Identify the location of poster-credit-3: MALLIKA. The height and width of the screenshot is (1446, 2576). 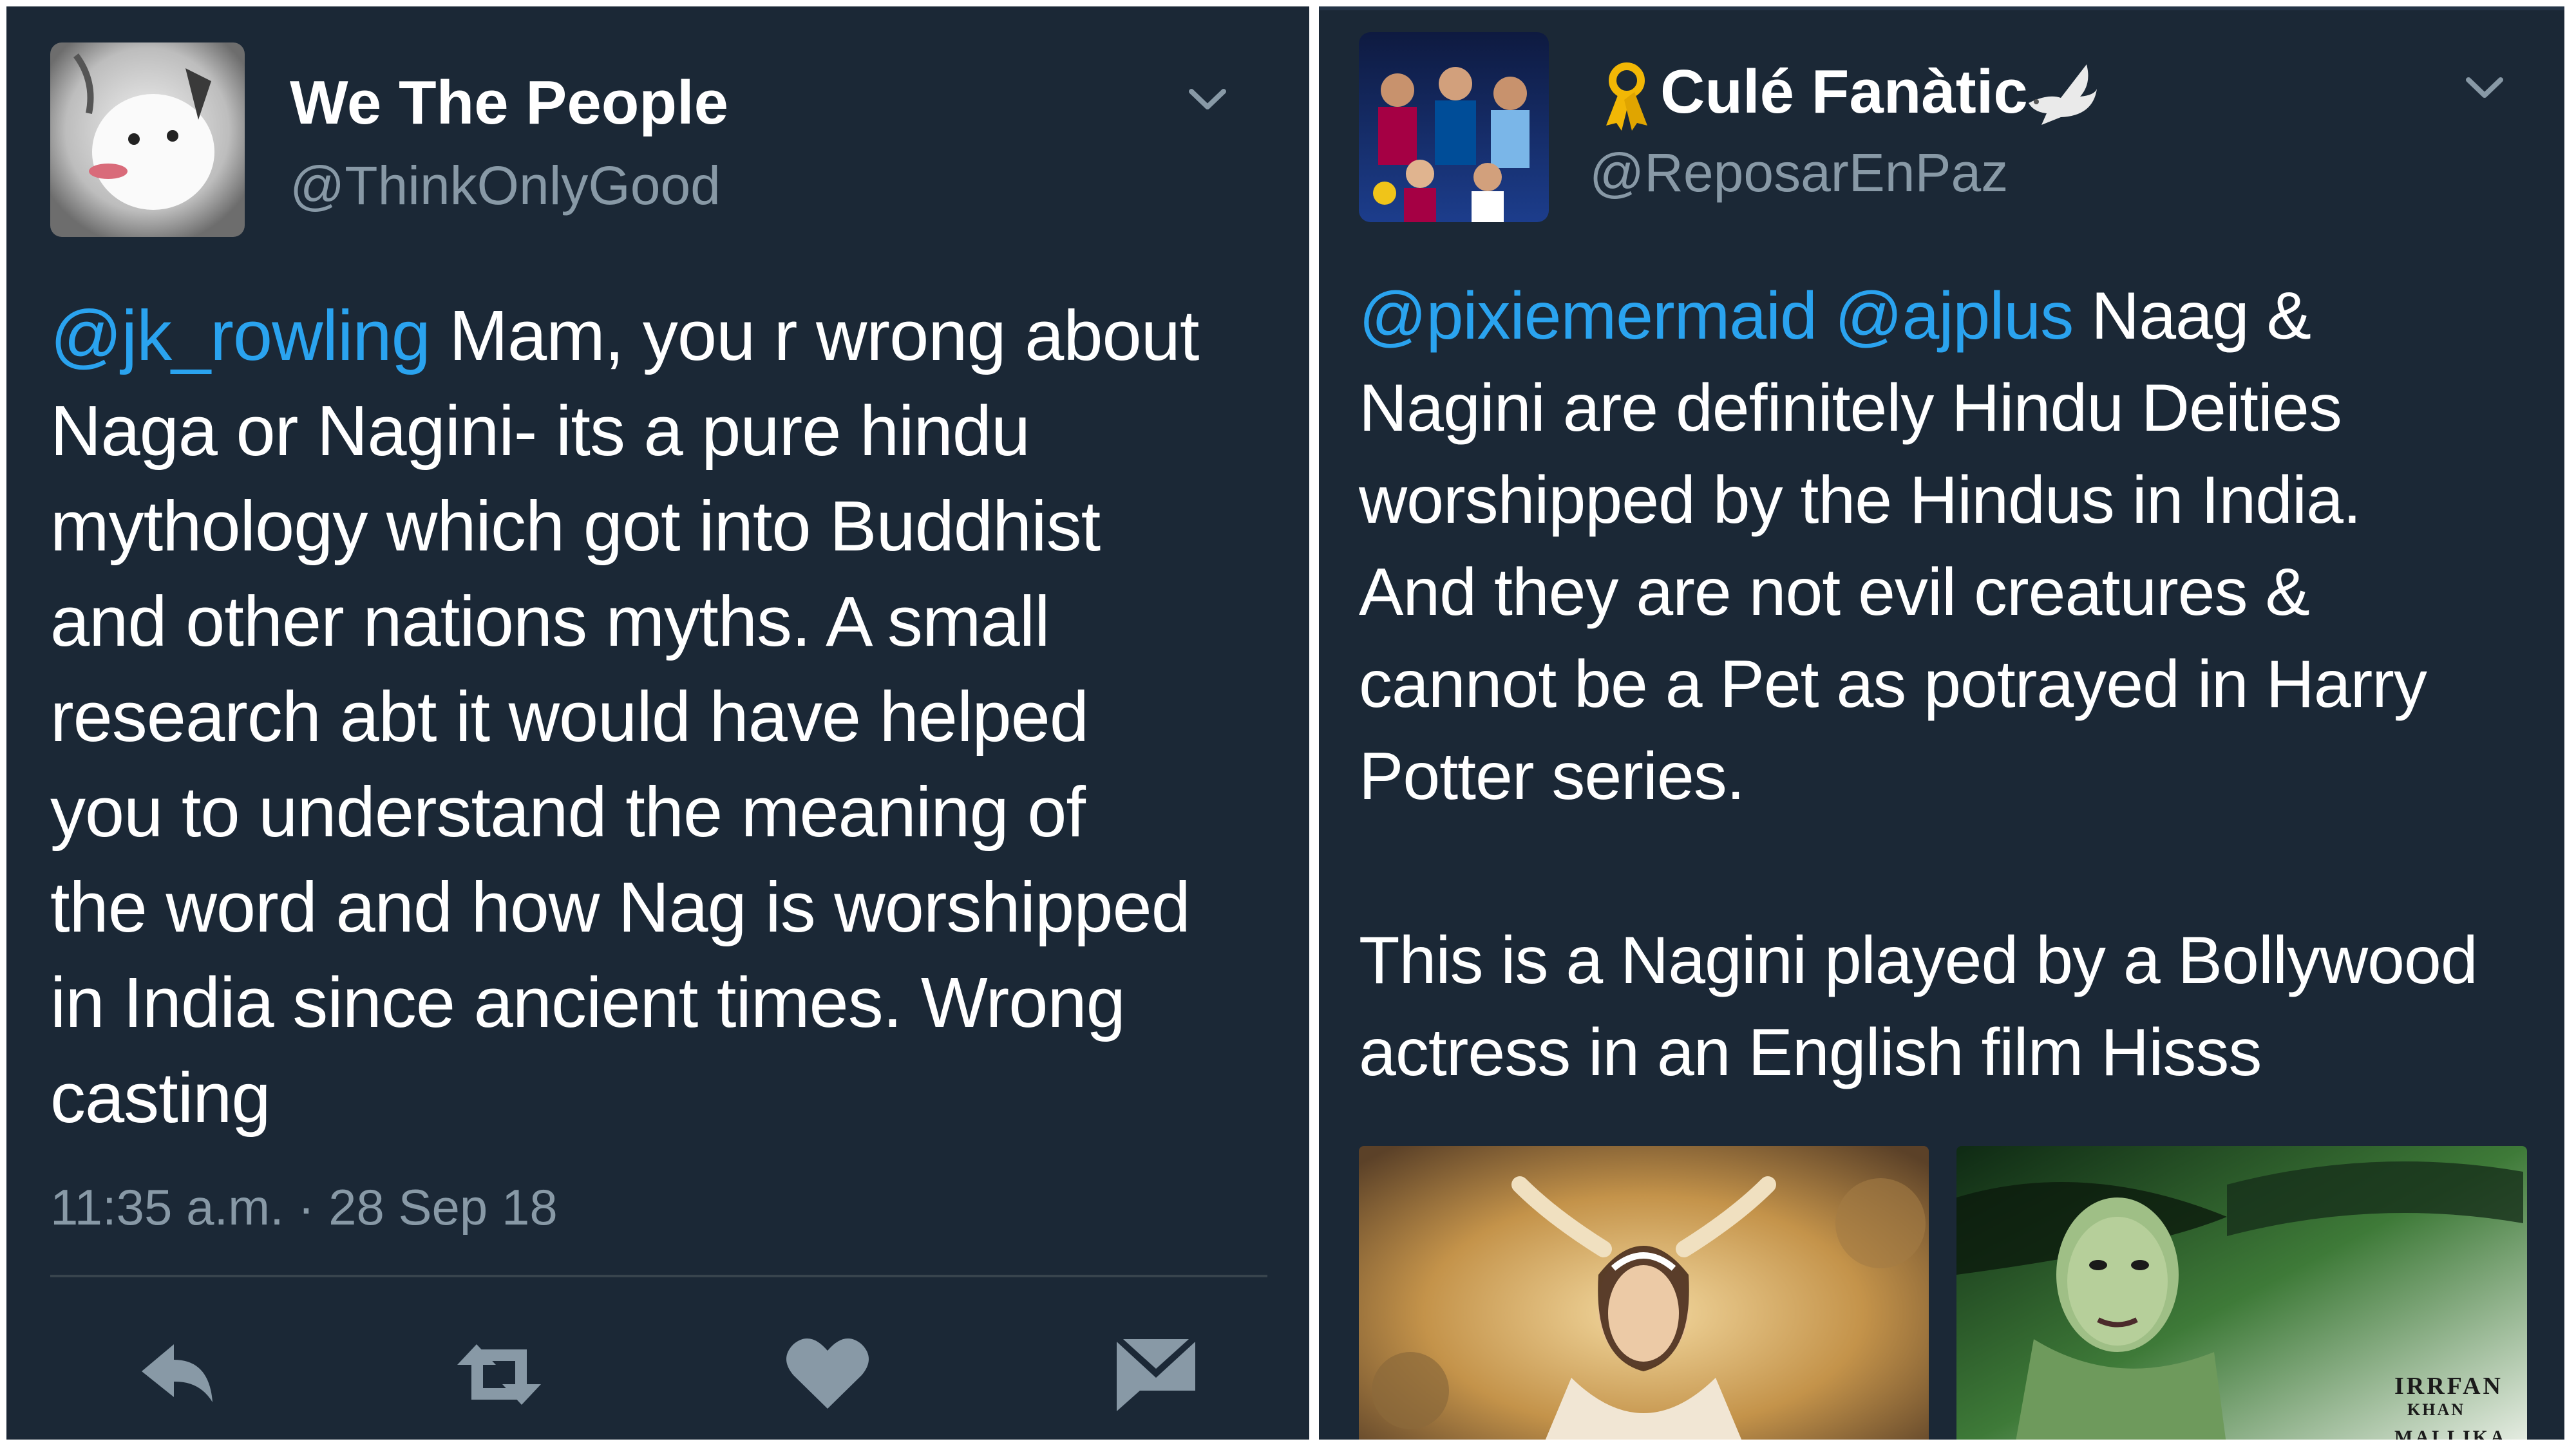
(2450, 1433).